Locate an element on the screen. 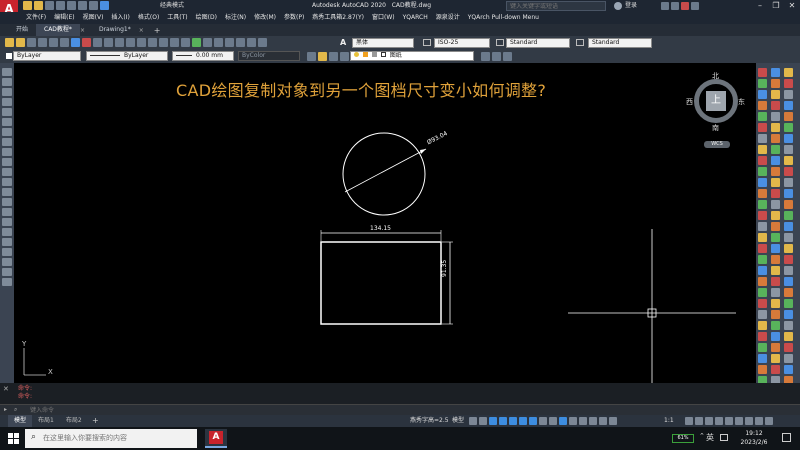 This screenshot has width=800, height=450. menu-item: 视图(V) is located at coordinates (93, 18).